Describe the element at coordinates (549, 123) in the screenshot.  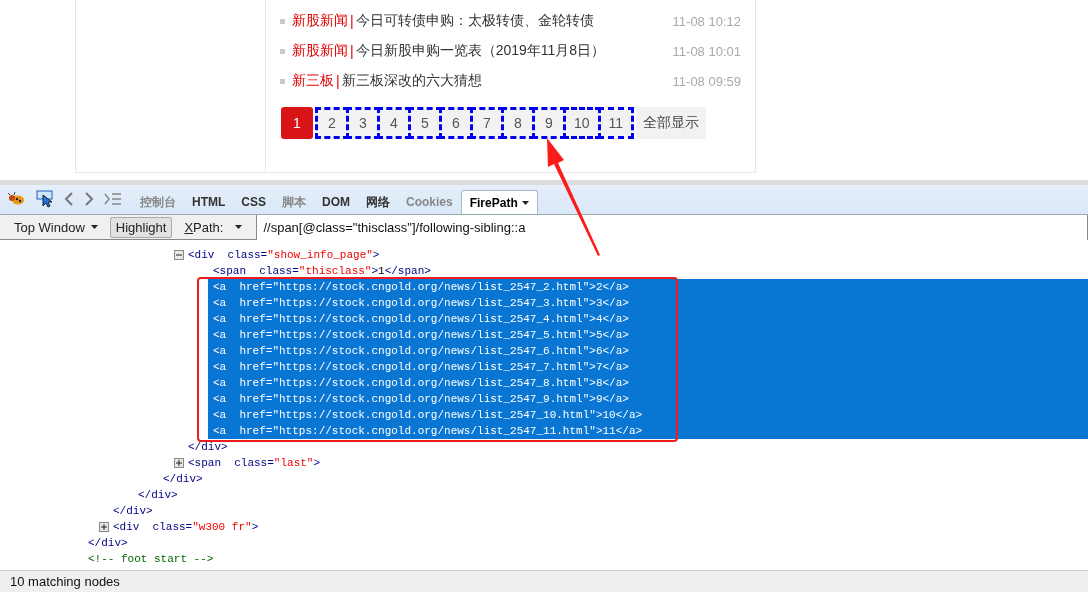
I see `page-link: 9` at that location.